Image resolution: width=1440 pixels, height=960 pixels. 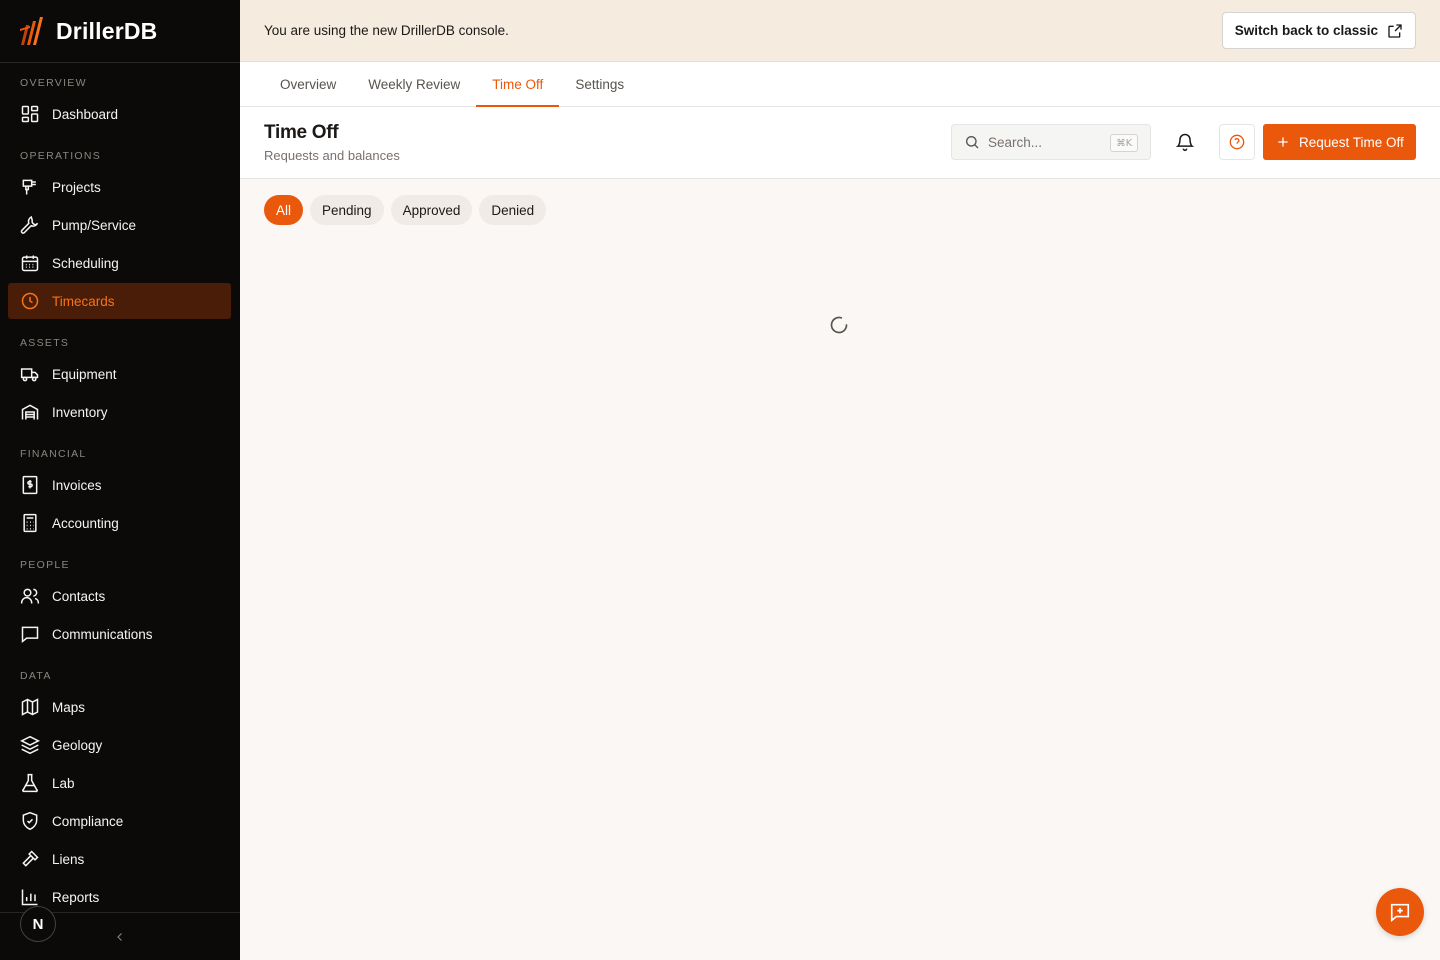 I want to click on sidebar-item-communications: Communications, so click(x=119, y=634).